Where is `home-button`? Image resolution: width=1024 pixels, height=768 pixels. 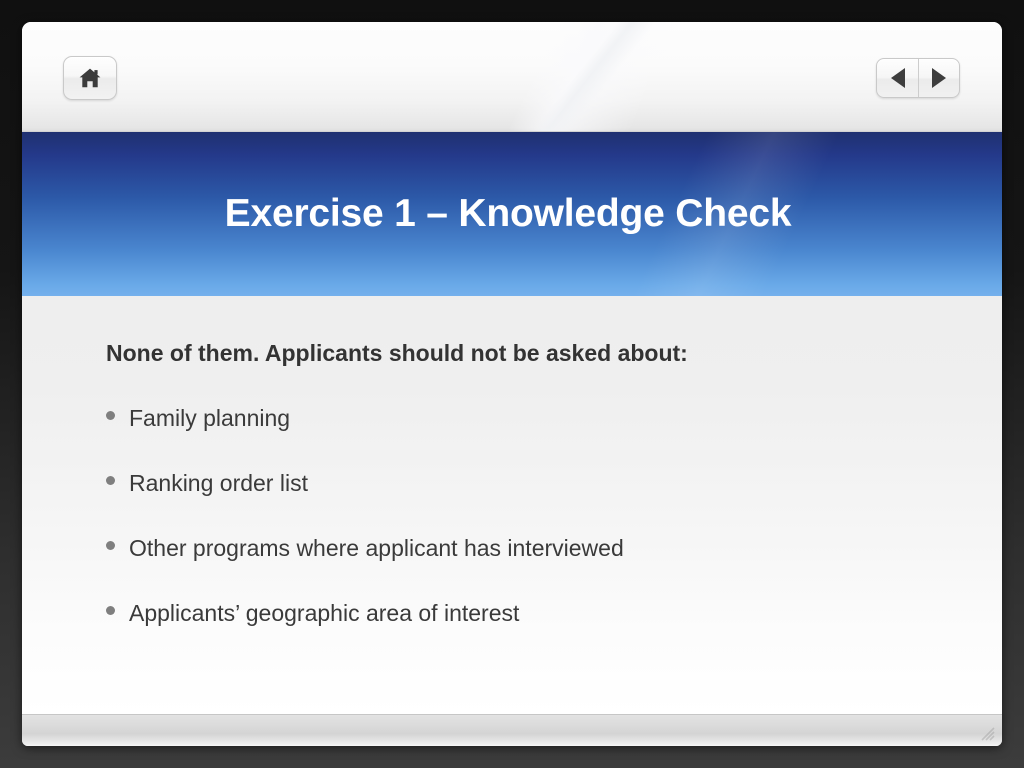 home-button is located at coordinates (90, 78).